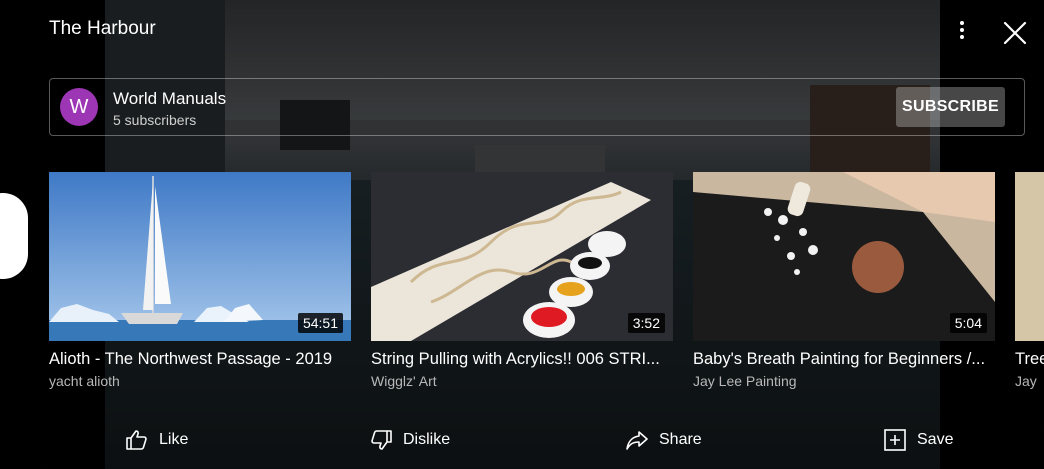 The height and width of the screenshot is (469, 1044). I want to click on playlist-add-icon, so click(895, 440).